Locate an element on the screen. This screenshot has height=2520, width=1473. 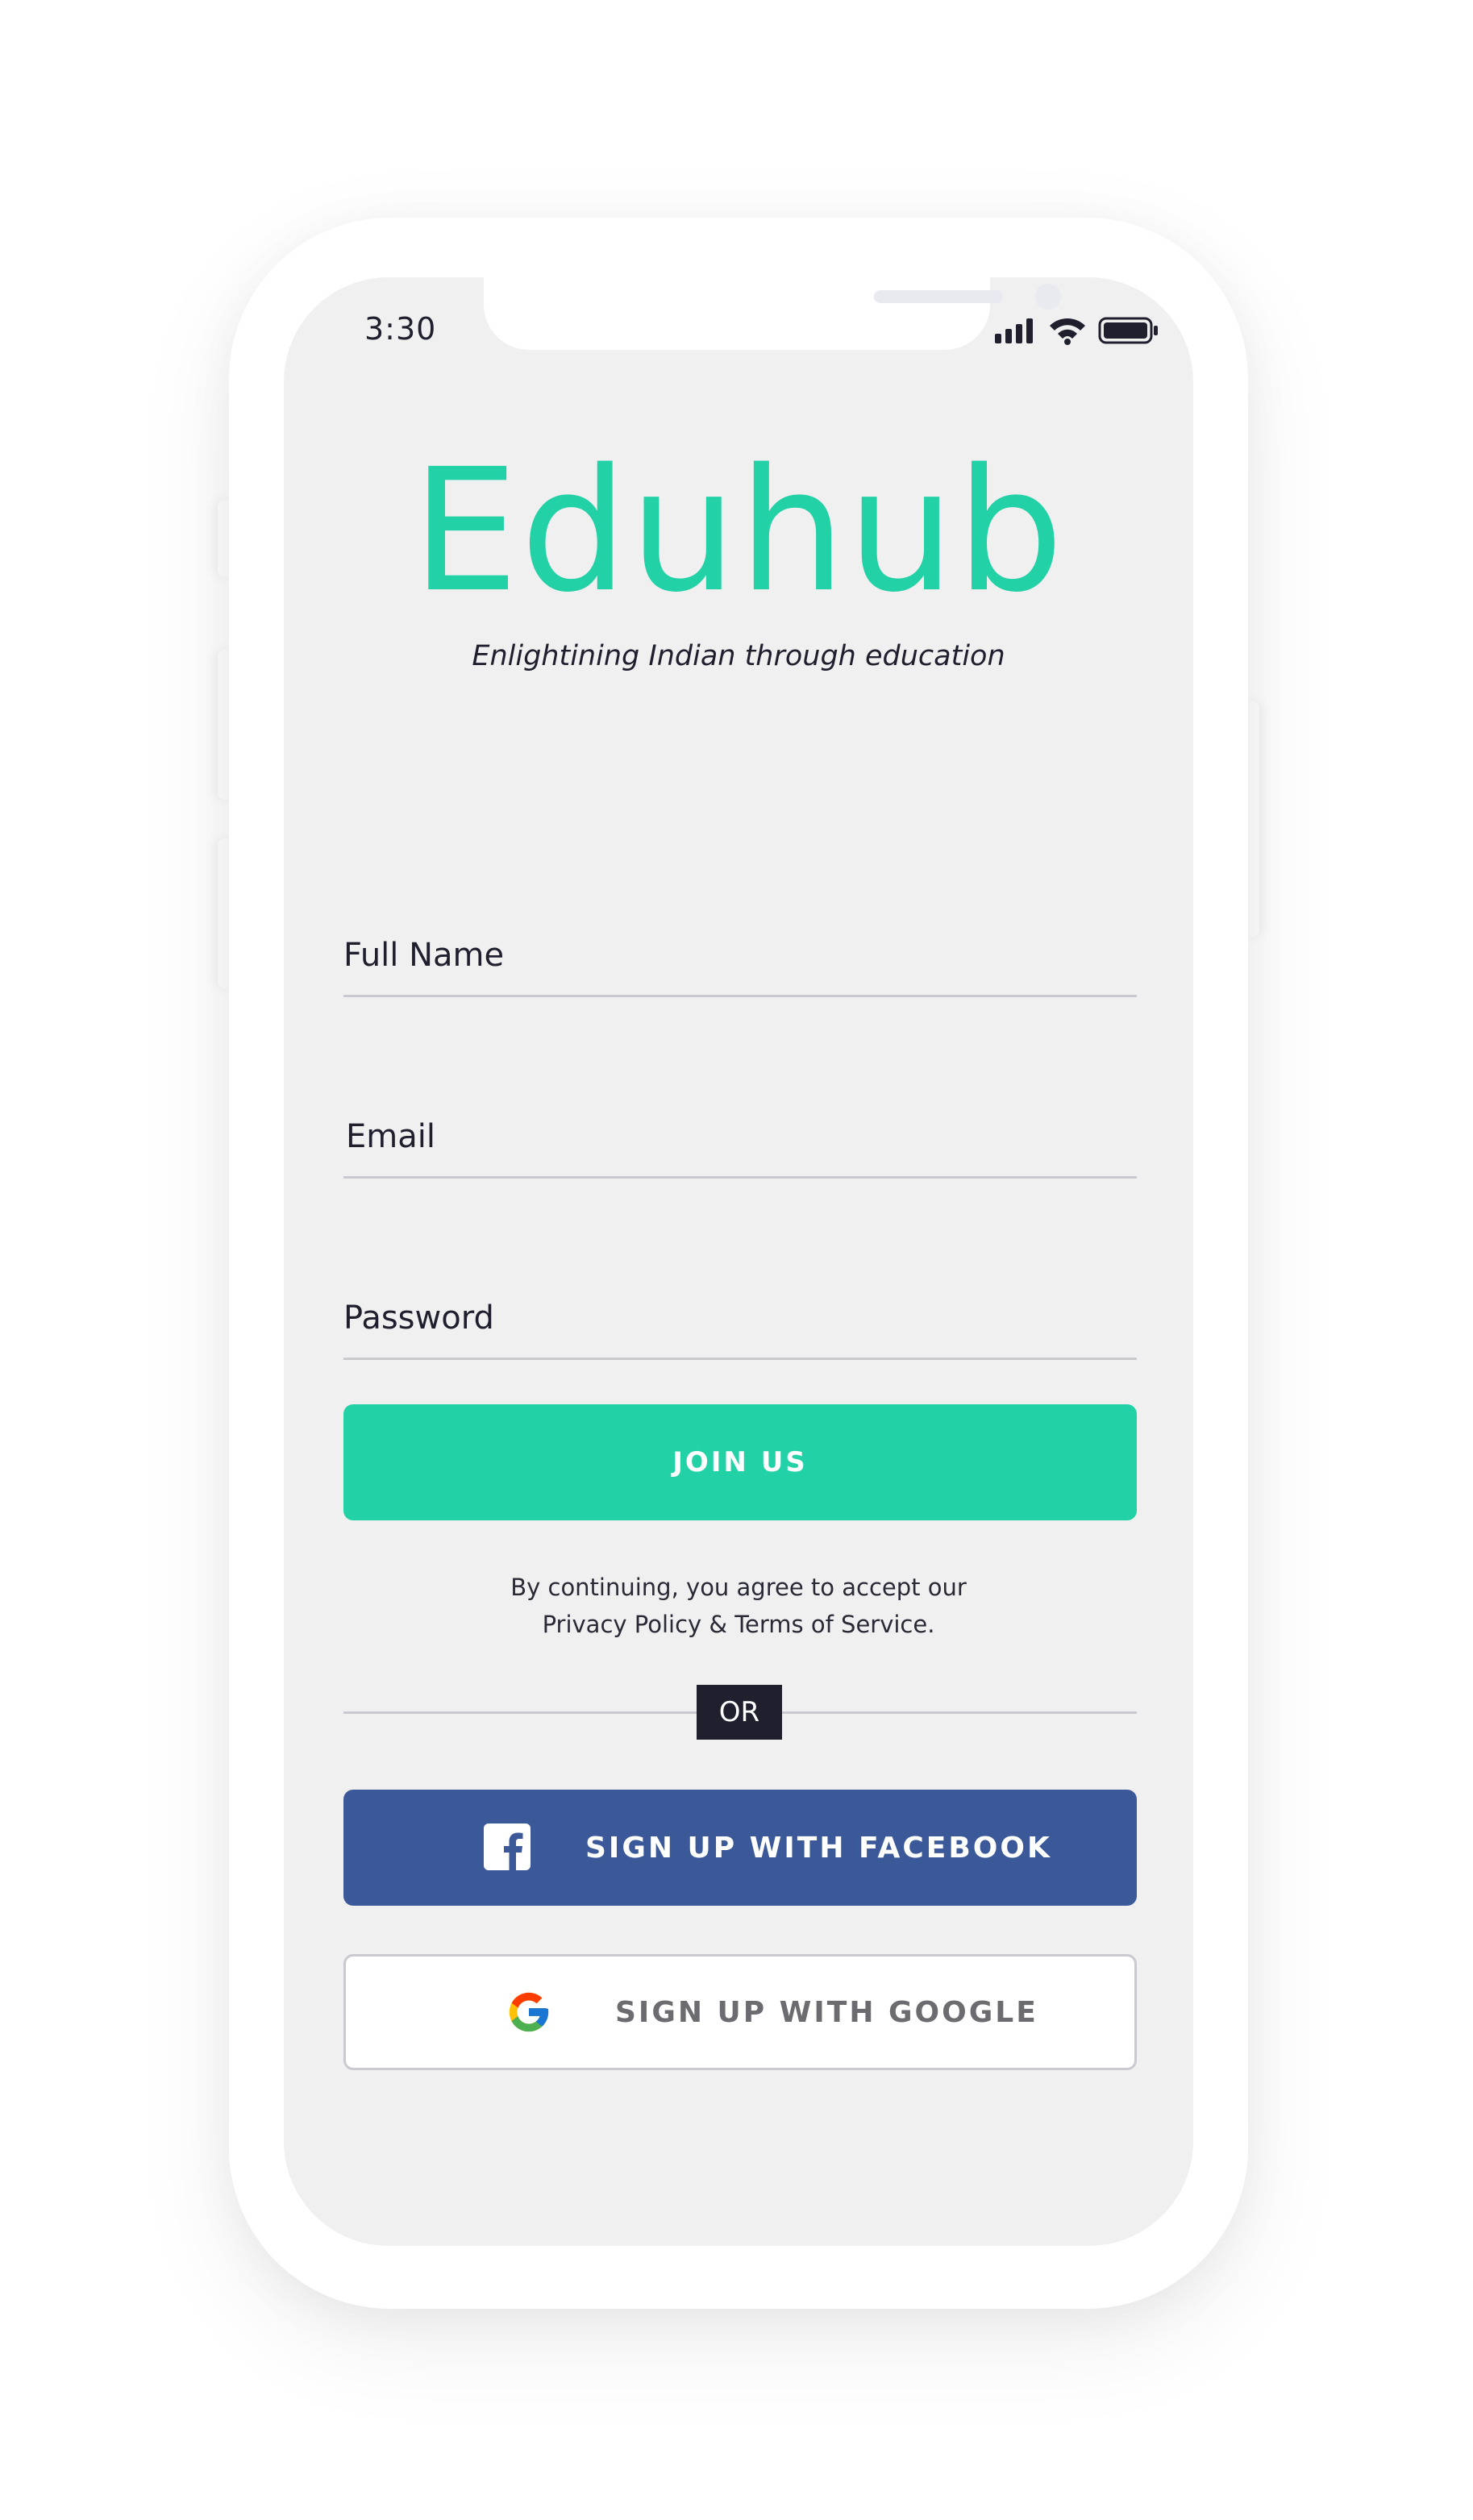
join-us-label: JOIN US is located at coordinates (740, 1462).